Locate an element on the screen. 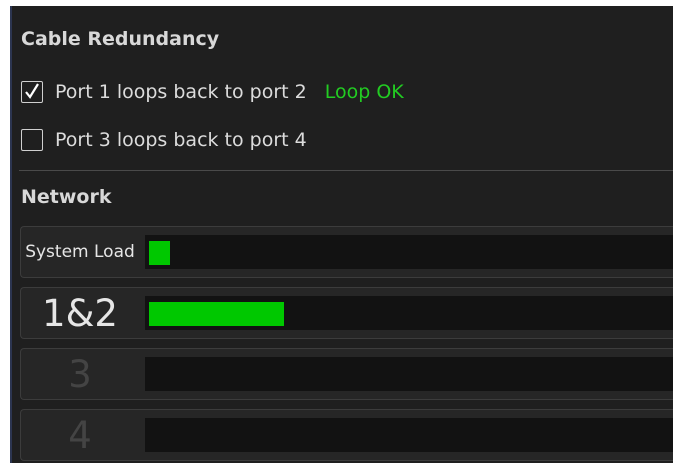 This screenshot has height=463, width=673. loop-status-text: Loop OK is located at coordinates (364, 92).